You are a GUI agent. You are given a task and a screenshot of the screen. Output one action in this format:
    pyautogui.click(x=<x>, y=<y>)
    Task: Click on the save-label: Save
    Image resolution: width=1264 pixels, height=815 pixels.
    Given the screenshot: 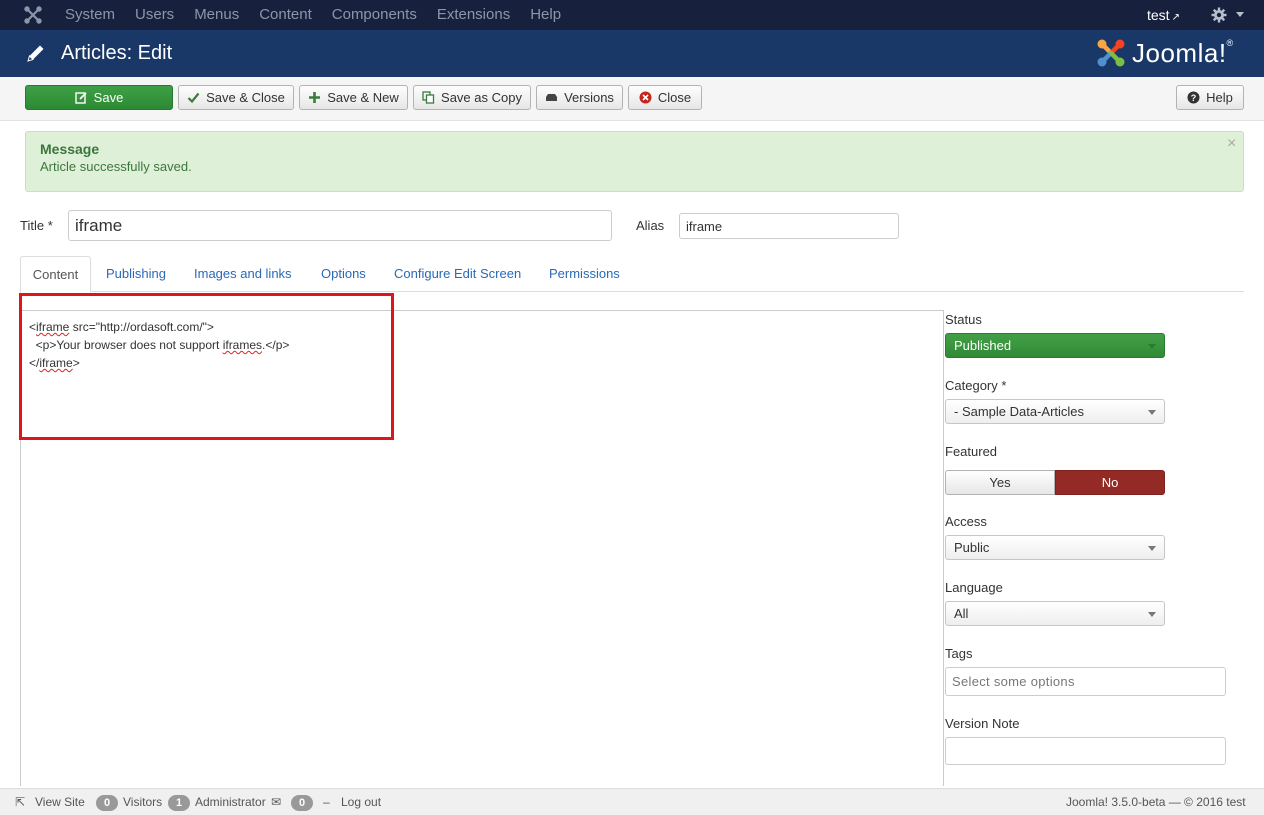 What is the action you would take?
    pyautogui.click(x=108, y=97)
    